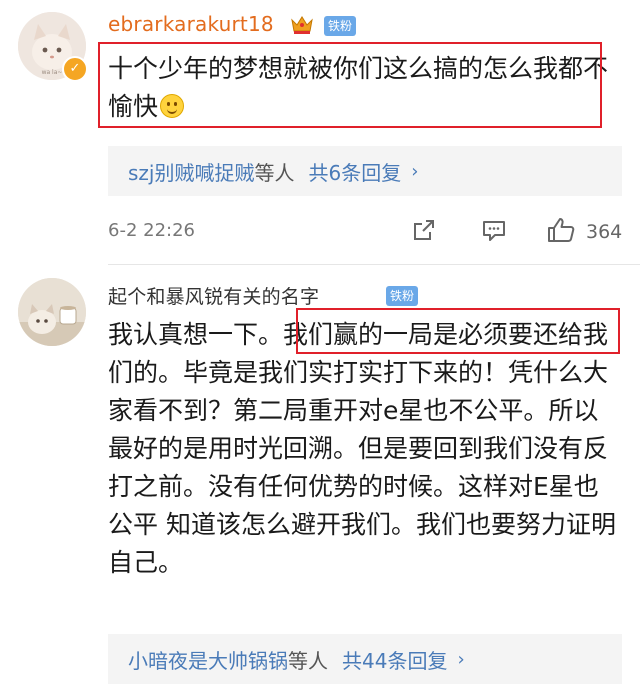 The image size is (640, 684). Describe the element at coordinates (394, 659) in the screenshot. I see `reply-count-link: 共44条回复` at that location.